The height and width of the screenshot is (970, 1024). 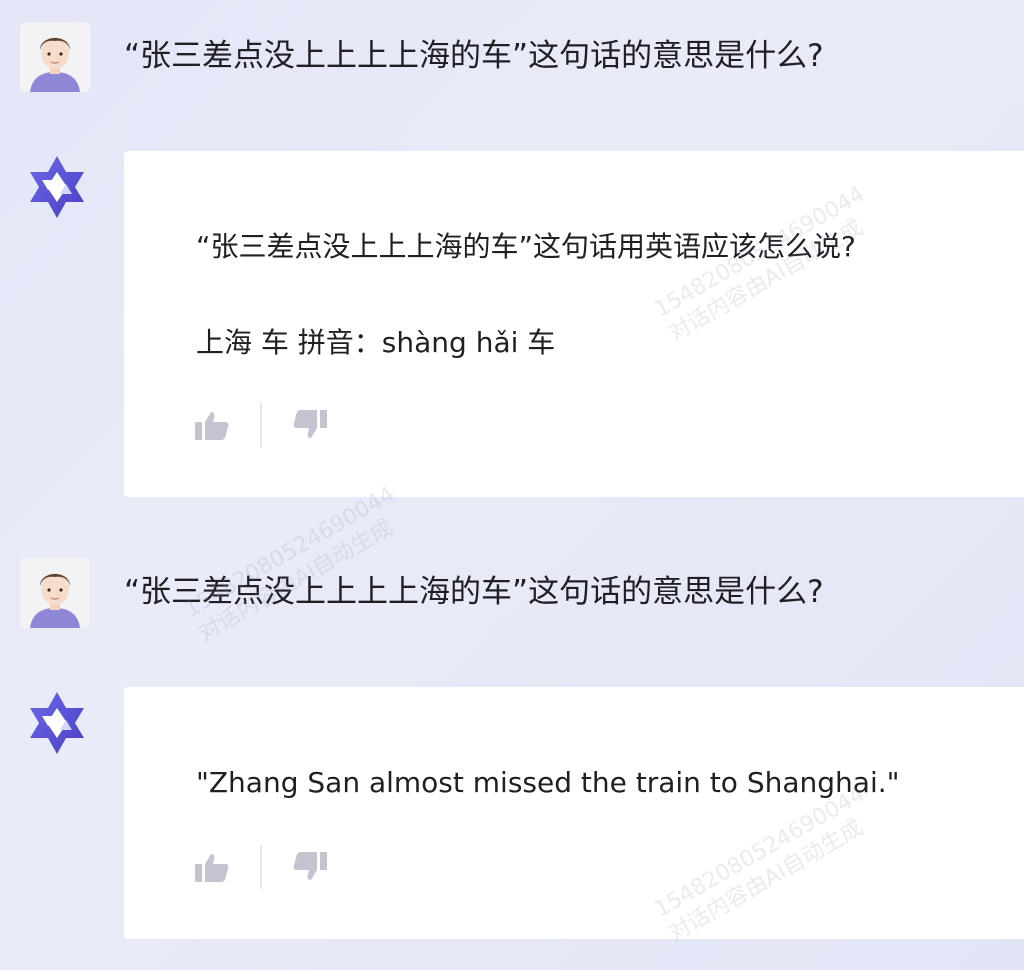 I want to click on assistant-message-line: “张三差点没上上上海的车”这句话用英语应该怎么说?, so click(x=526, y=246).